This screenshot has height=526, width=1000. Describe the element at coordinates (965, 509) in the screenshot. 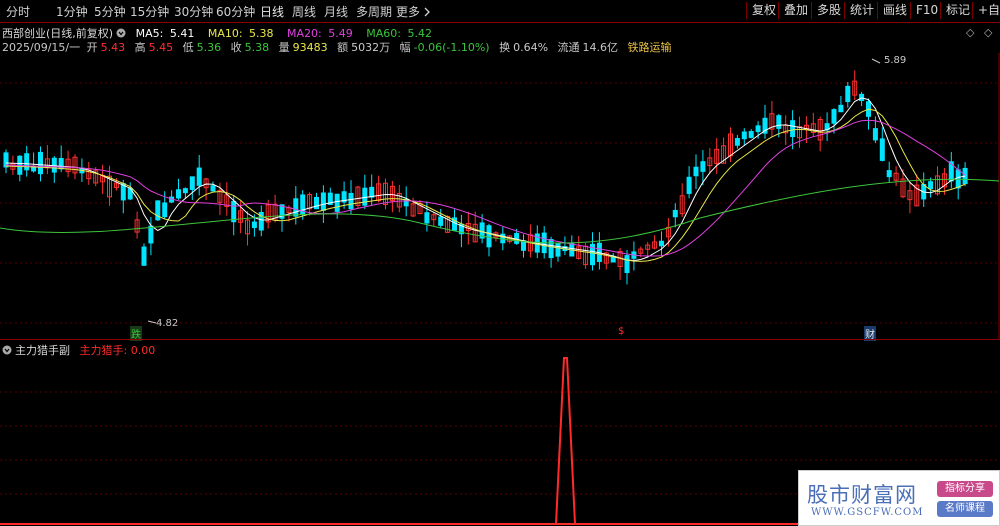

I see `watermark-tag-course: 名师课程` at that location.